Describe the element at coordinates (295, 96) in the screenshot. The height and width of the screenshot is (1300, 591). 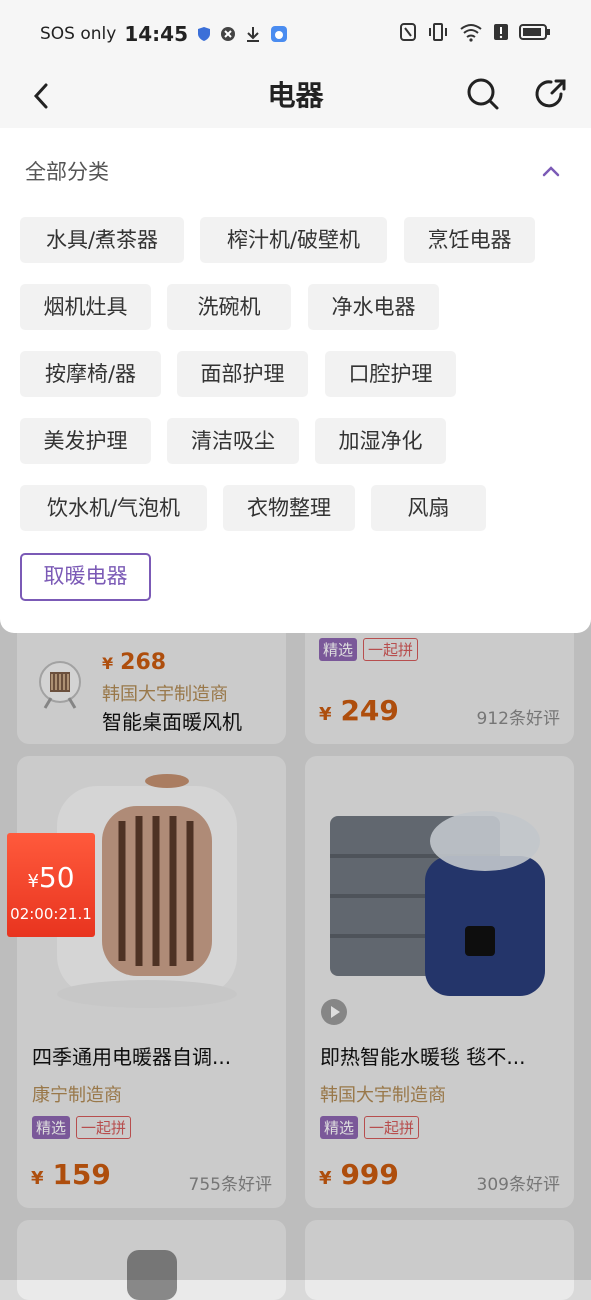
I see `top-nav: 电器` at that location.